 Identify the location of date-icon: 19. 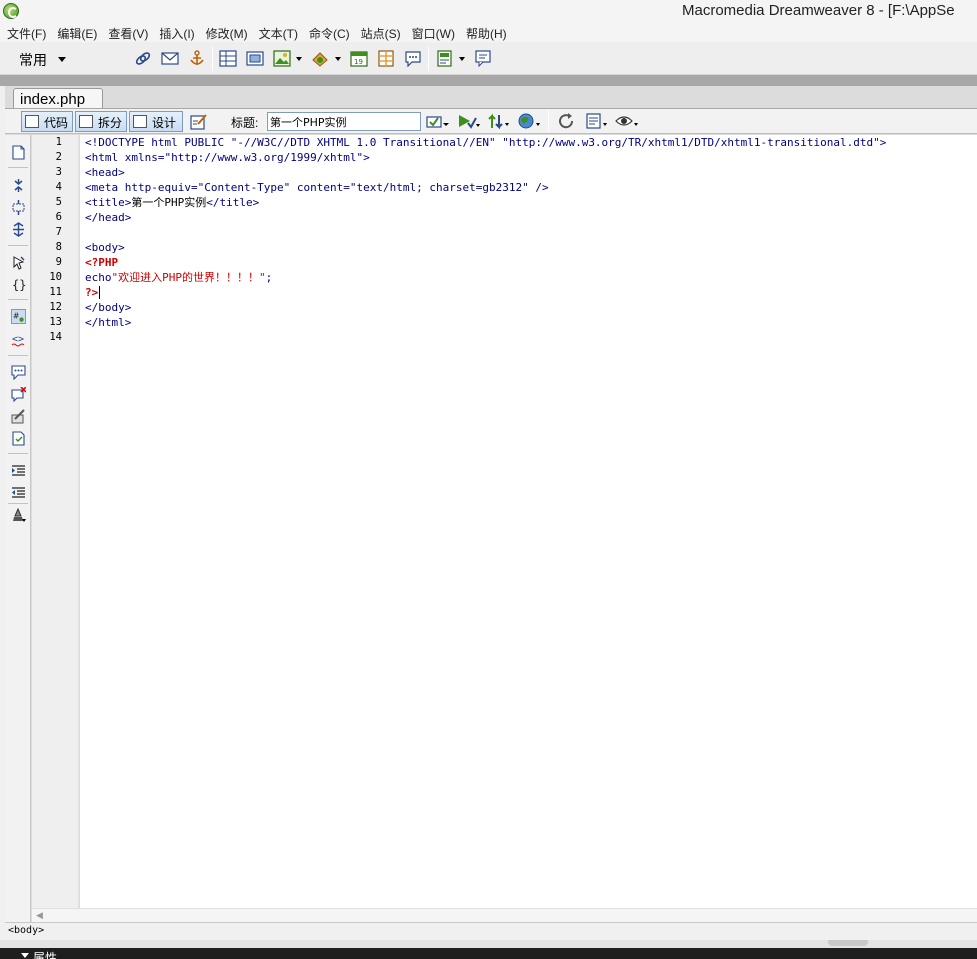
(359, 58).